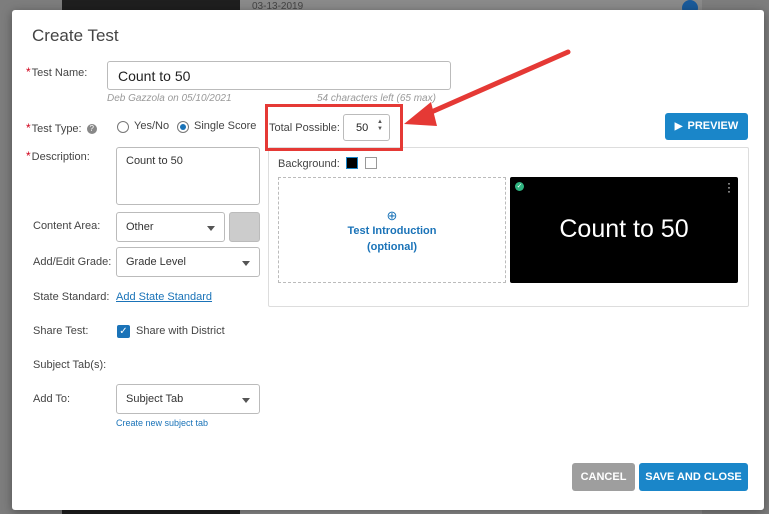 The image size is (769, 514). I want to click on characters-left: 54 characters left (65 max), so click(376, 98).